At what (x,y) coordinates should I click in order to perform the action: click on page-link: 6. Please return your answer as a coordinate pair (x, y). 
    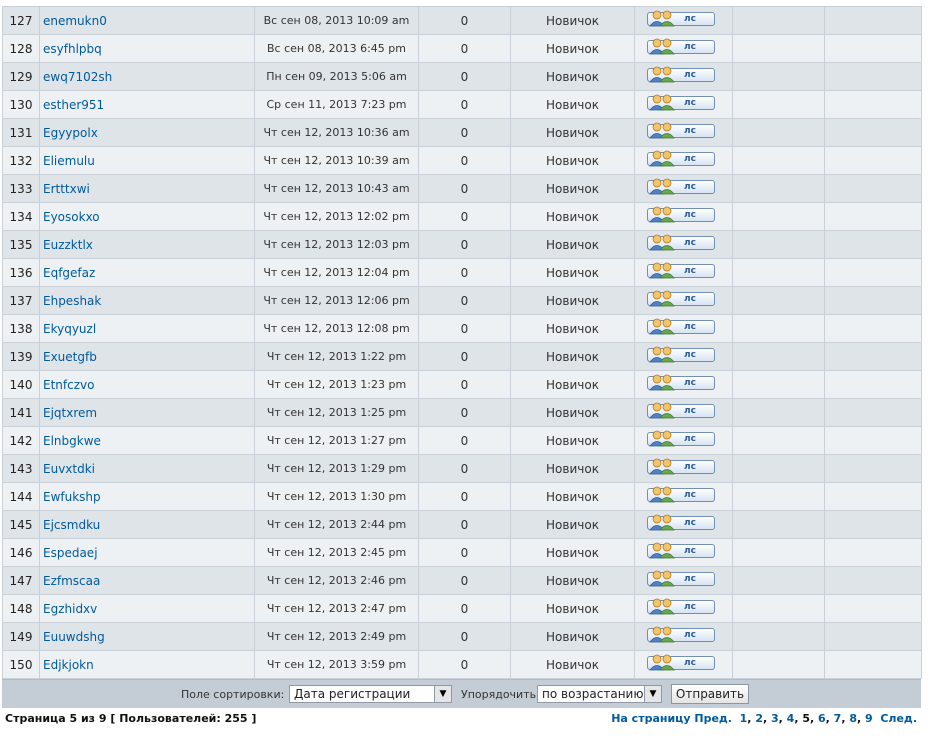
    Looking at the image, I should click on (822, 718).